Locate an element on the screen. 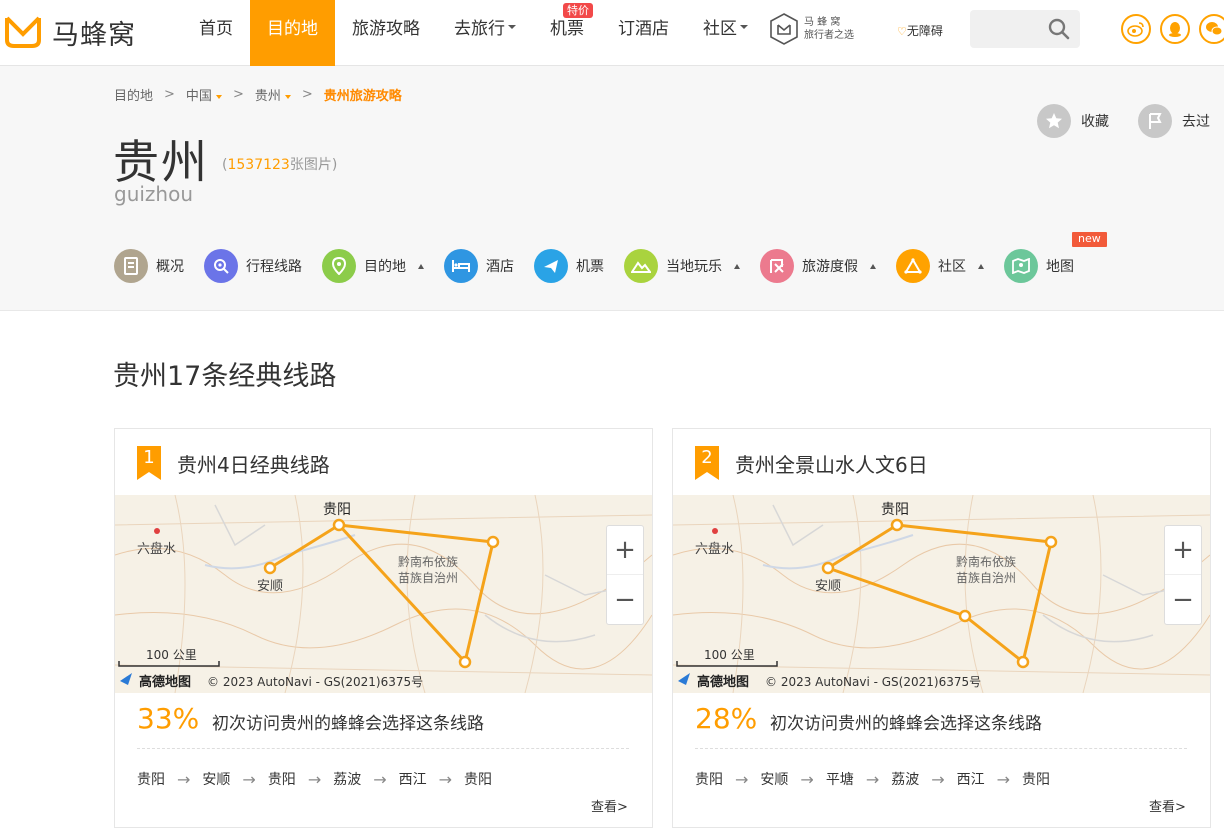  subnav-label: 社区 is located at coordinates (952, 267).